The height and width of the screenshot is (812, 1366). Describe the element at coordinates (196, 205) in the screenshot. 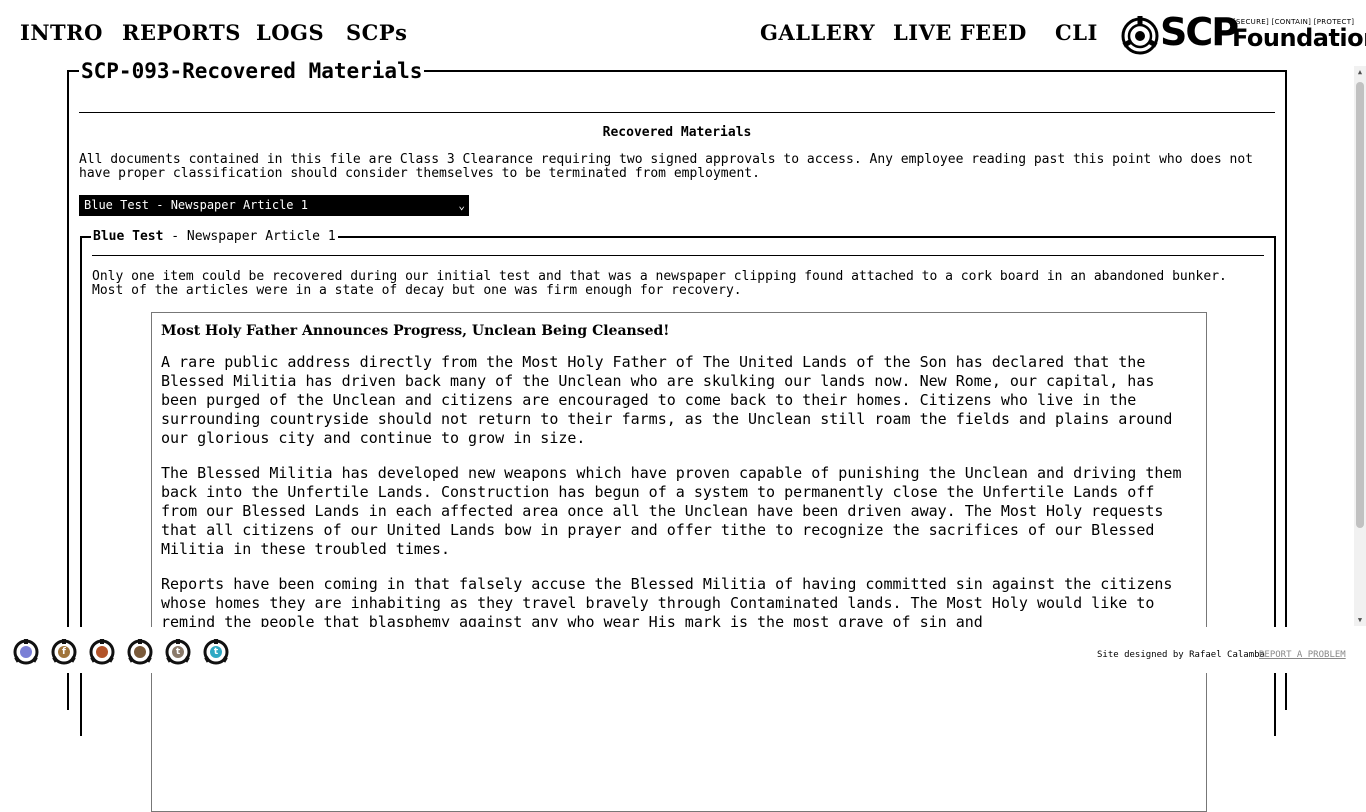

I see `document-select-value: Blue Test - Newspaper Article 1` at that location.